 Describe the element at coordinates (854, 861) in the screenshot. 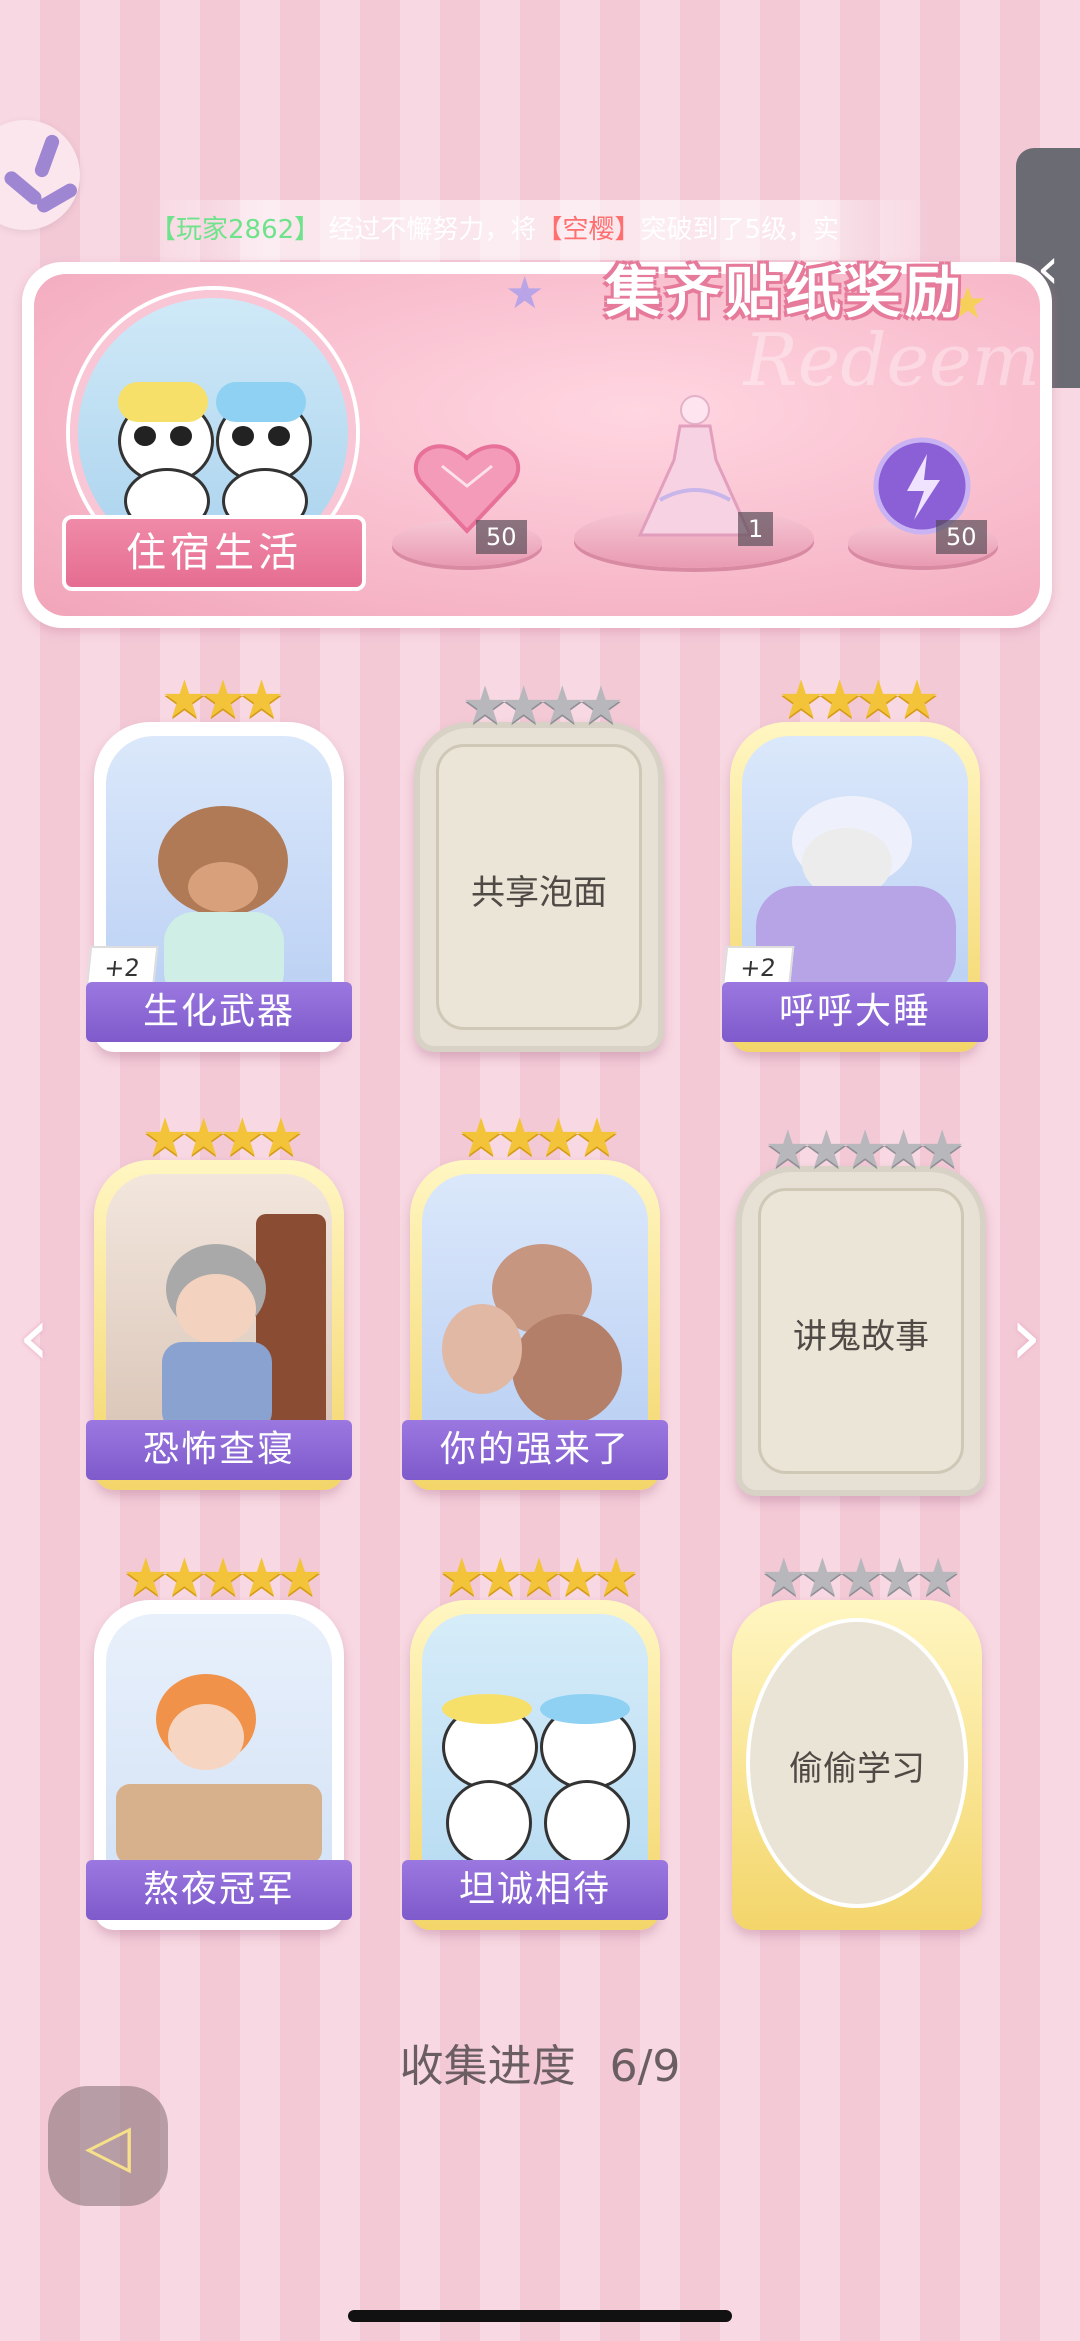

I see `sticker-card: ★★★★ +2 呼呼大睡` at that location.